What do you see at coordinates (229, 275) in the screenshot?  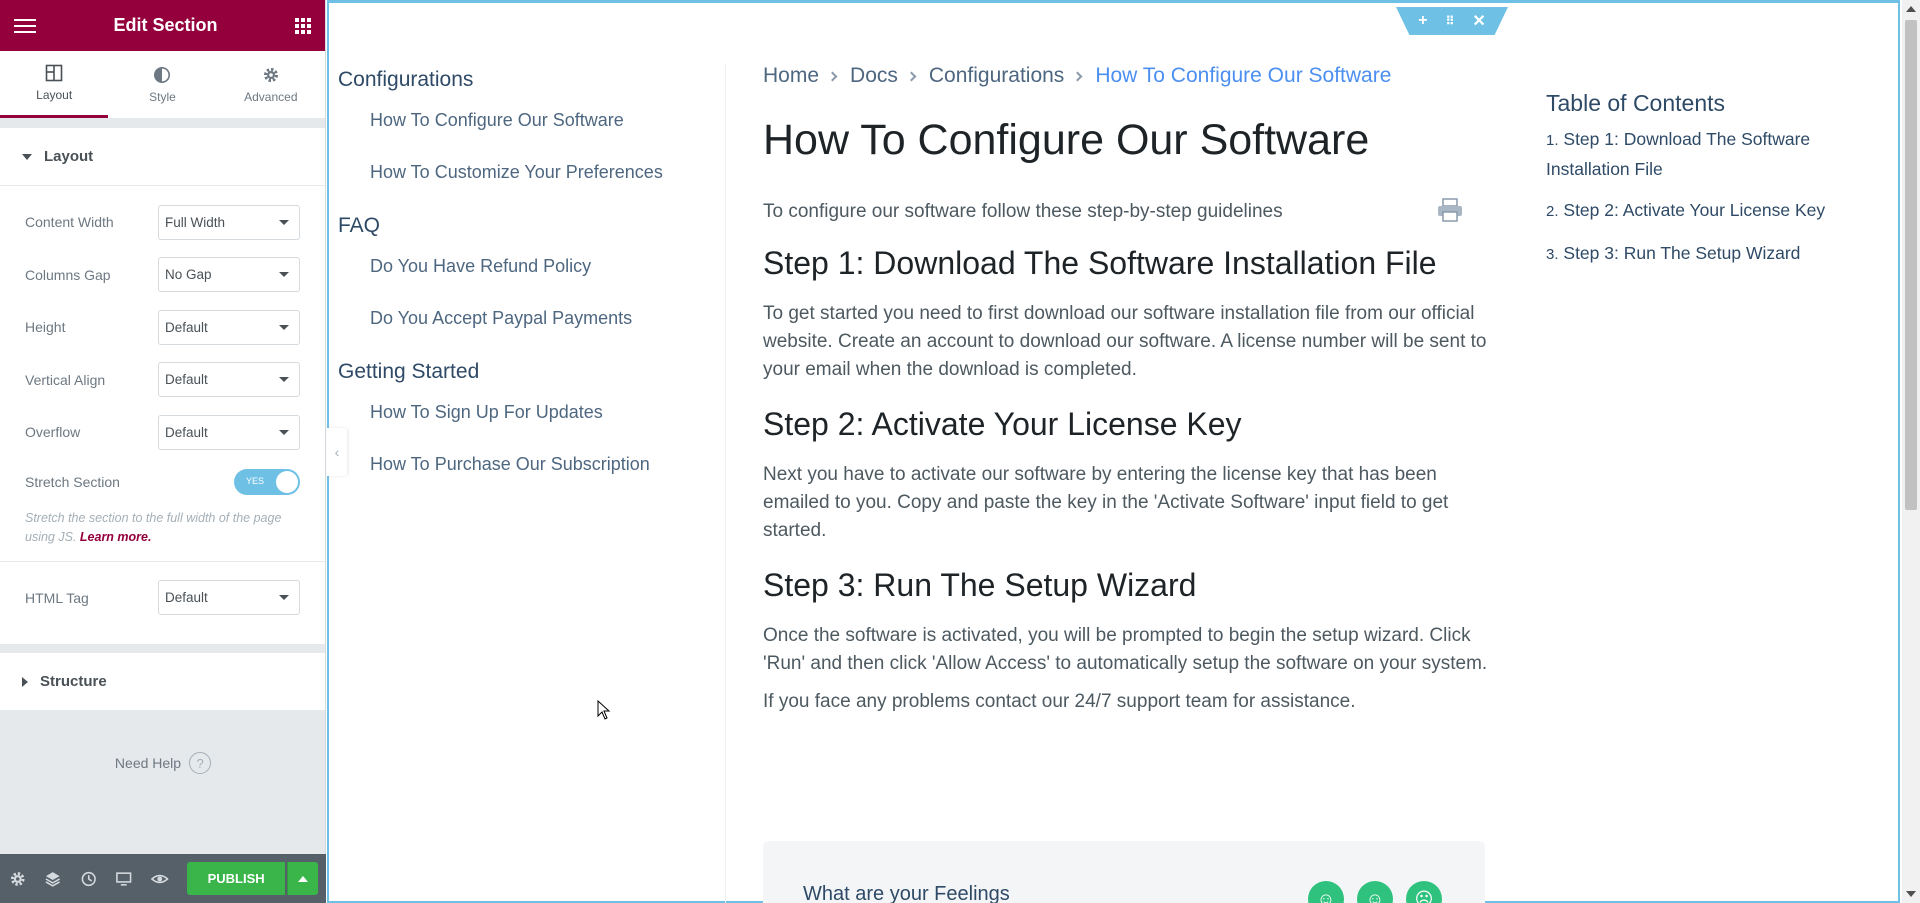 I see `columns-gap-select: No Gap` at bounding box center [229, 275].